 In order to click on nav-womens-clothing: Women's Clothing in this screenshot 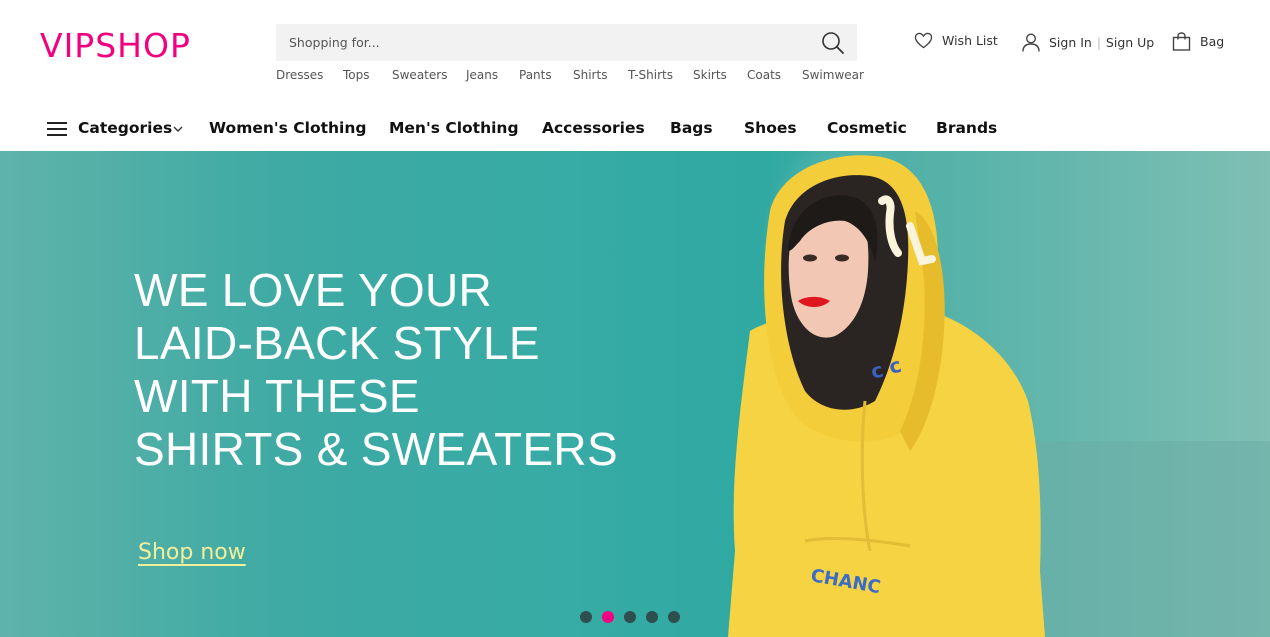, I will do `click(287, 128)`.